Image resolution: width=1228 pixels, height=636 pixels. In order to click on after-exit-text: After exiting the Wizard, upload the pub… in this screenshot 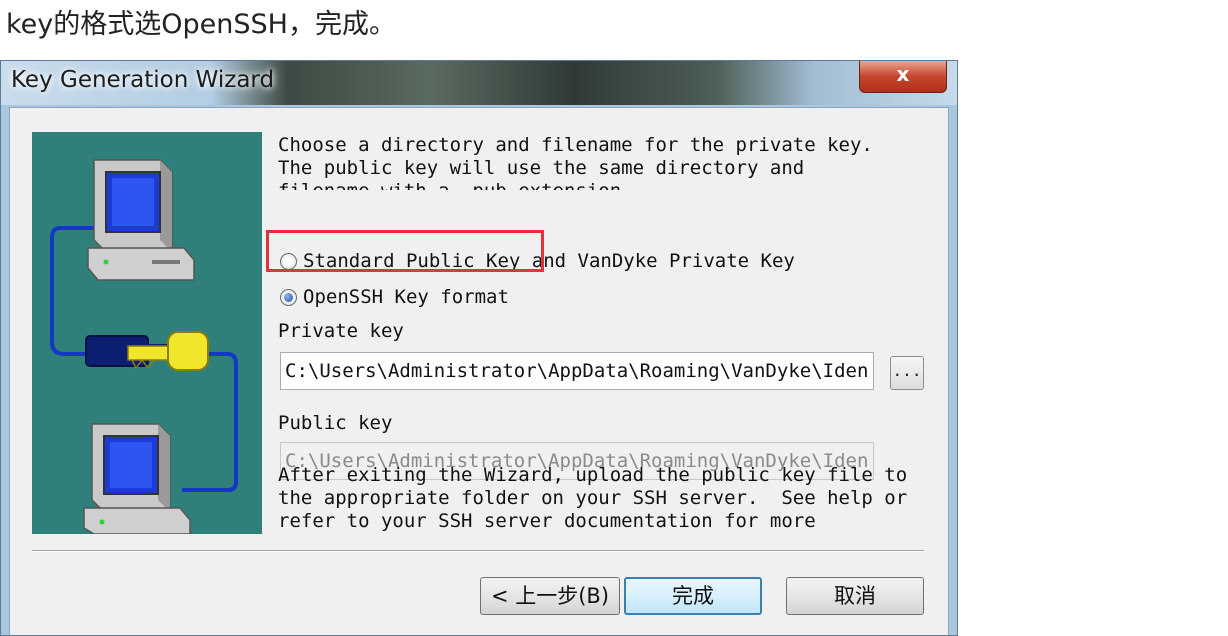, I will do `click(593, 499)`.